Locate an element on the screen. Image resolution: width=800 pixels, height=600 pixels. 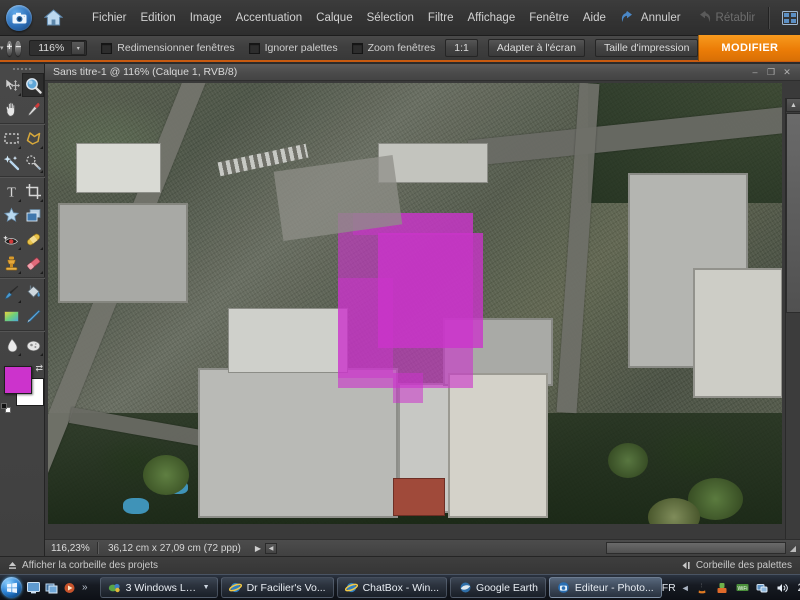
document-minimize-button: – is located at coordinates (755, 72).